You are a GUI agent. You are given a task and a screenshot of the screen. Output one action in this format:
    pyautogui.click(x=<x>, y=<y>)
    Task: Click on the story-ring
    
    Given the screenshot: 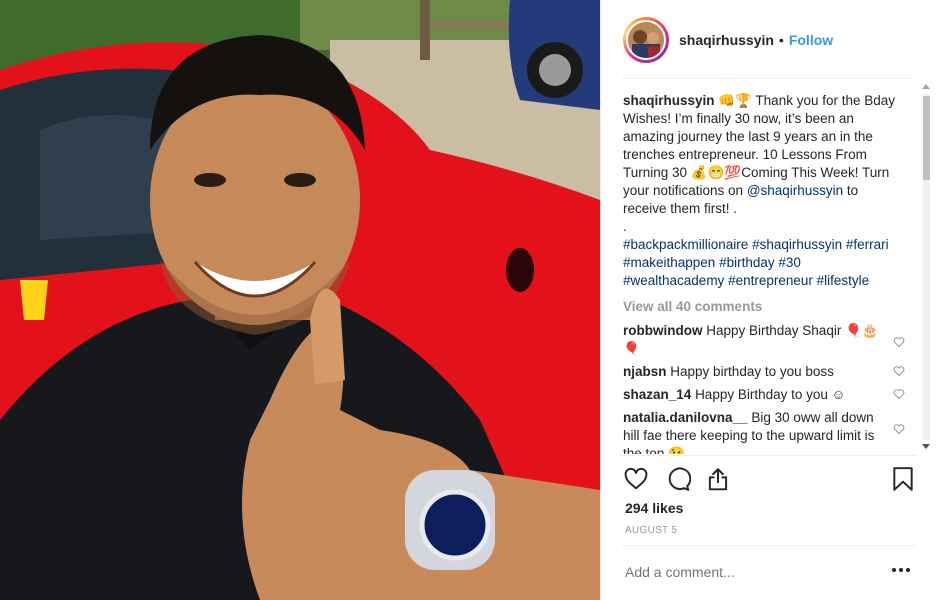 What is the action you would take?
    pyautogui.click(x=646, y=39)
    